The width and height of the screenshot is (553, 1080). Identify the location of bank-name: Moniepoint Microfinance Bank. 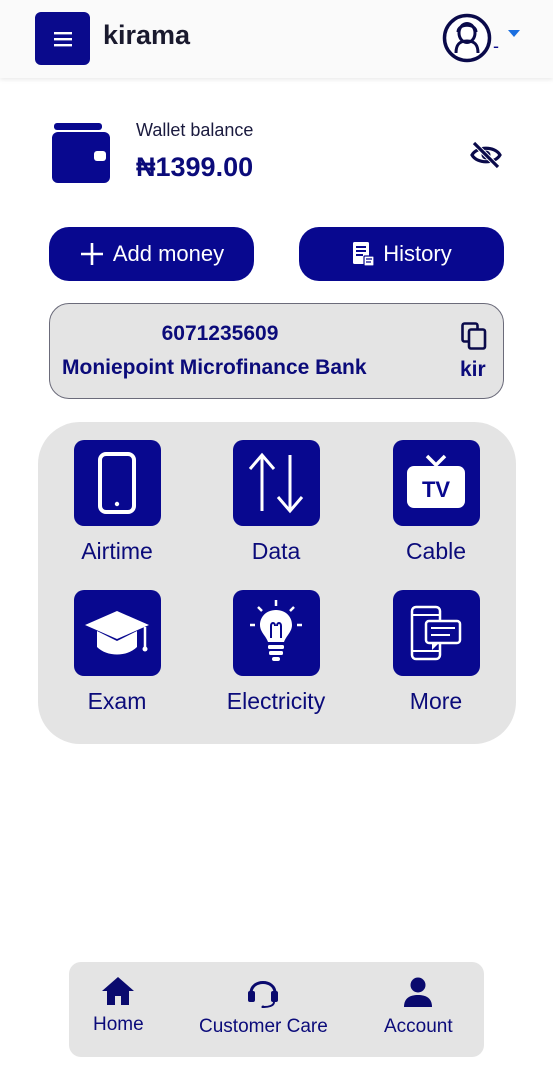
(214, 367).